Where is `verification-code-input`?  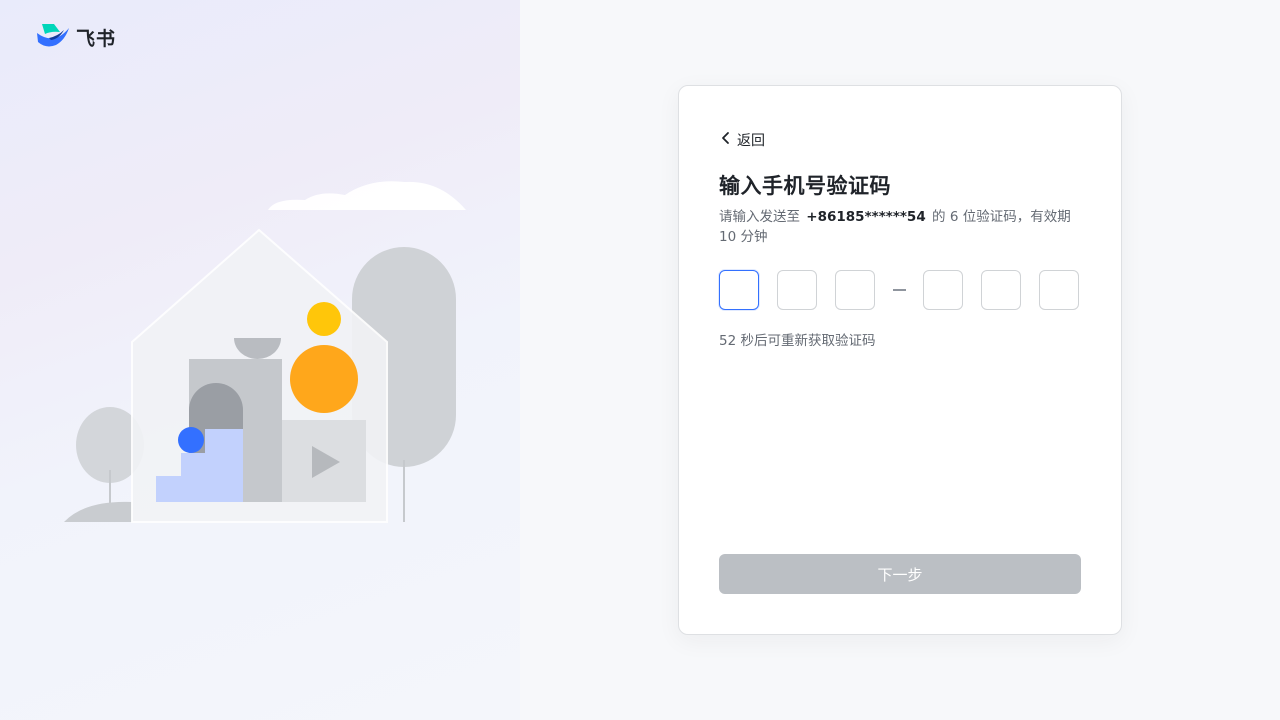
verification-code-input is located at coordinates (899, 290).